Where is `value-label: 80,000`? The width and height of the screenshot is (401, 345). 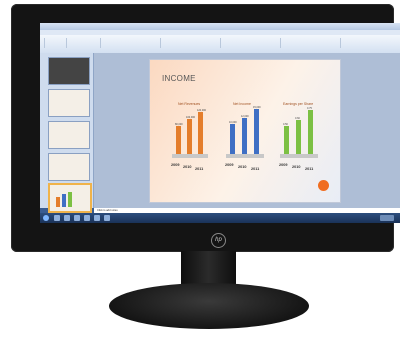 value-label: 80,000 is located at coordinates (179, 124).